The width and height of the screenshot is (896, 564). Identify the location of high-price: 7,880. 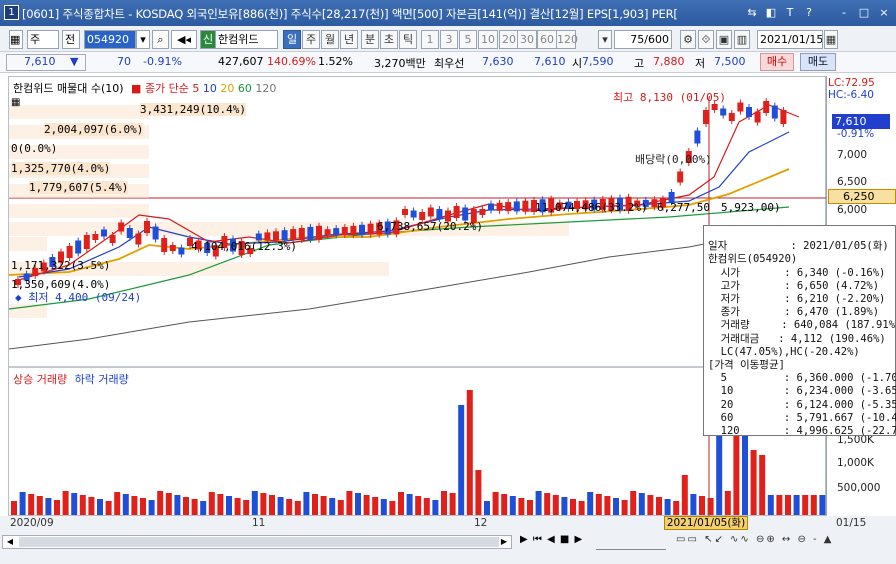
(669, 61).